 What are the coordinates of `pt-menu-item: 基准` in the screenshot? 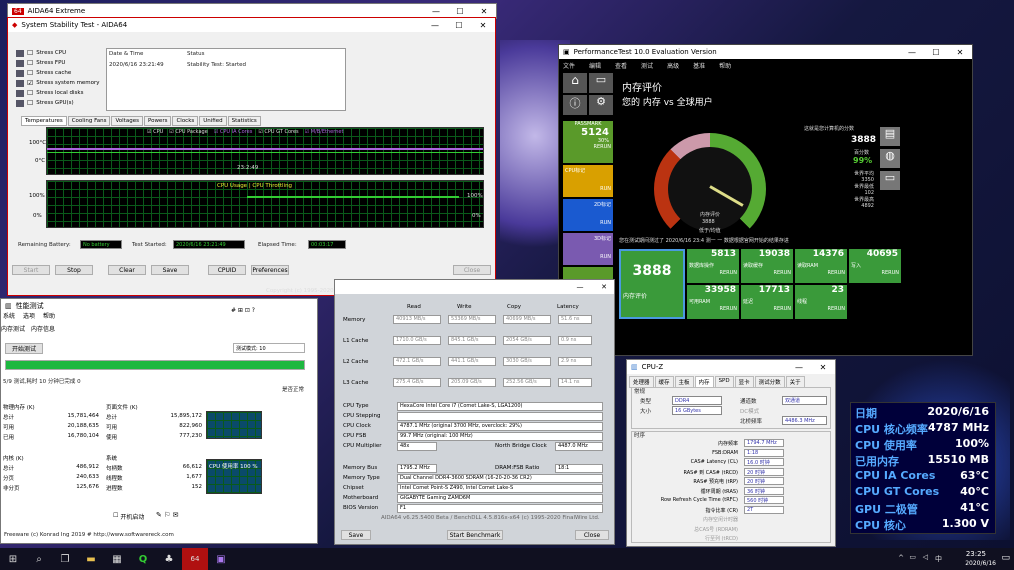 It's located at (699, 65).